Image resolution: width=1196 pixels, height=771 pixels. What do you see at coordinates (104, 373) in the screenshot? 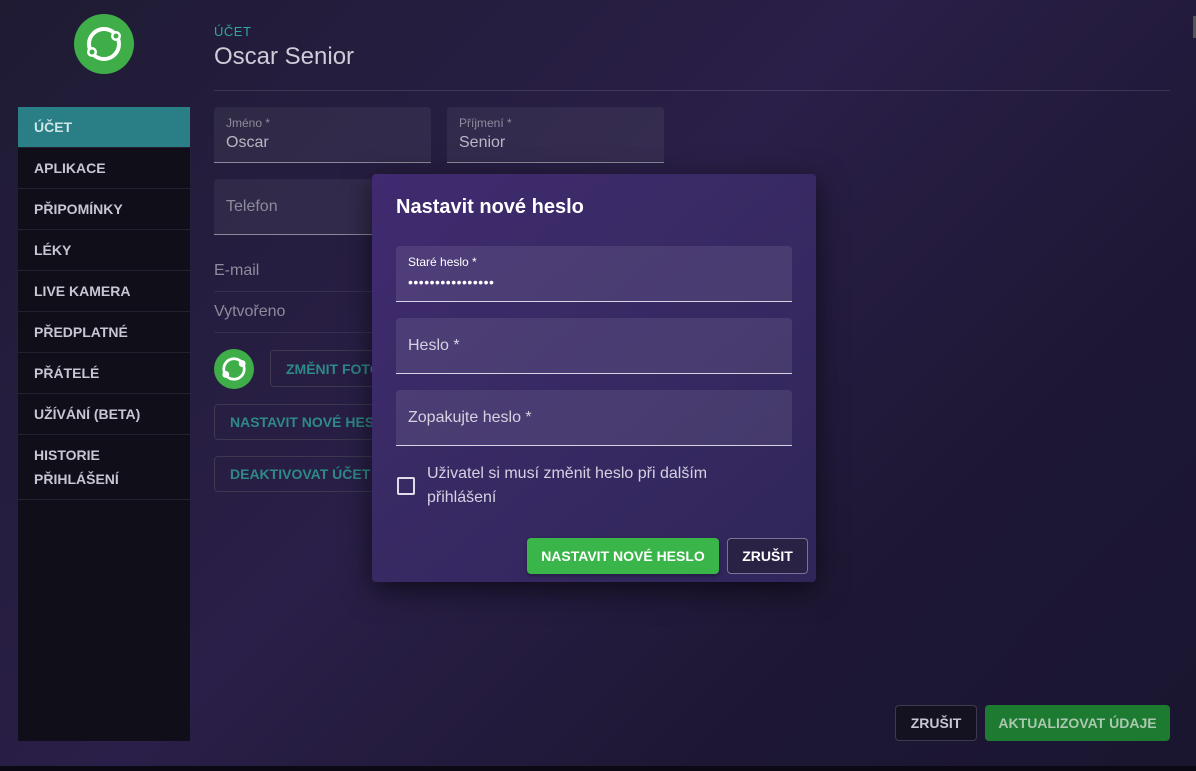
I see `sidebar-item-friends: PŘÁTELÉ` at bounding box center [104, 373].